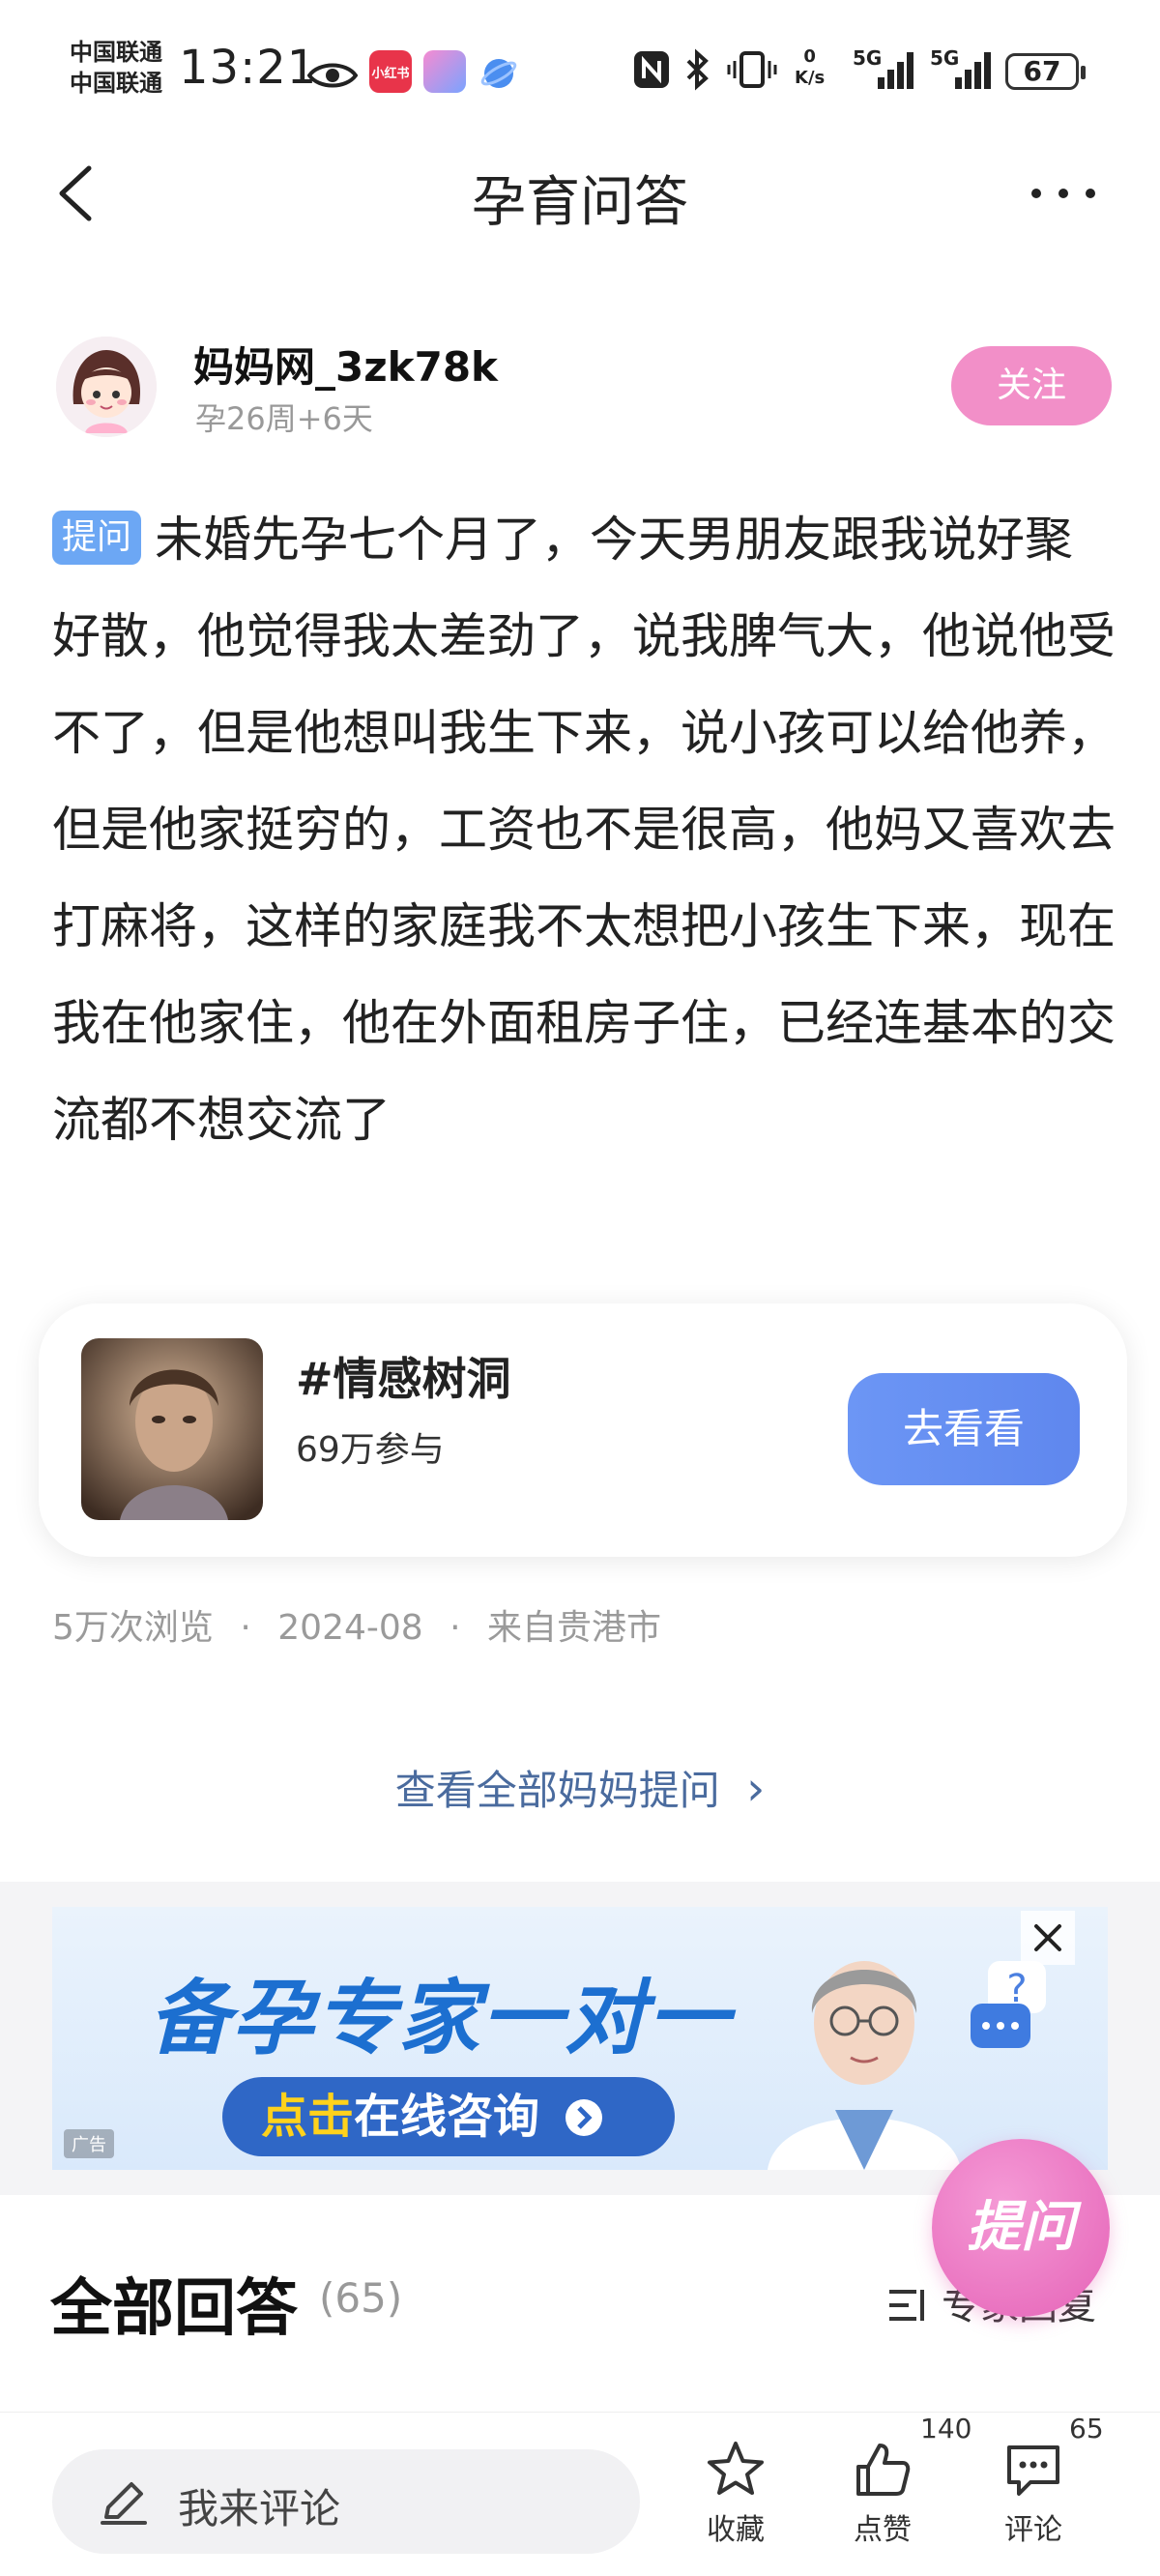 The height and width of the screenshot is (2576, 1160). Describe the element at coordinates (249, 68) in the screenshot. I see `status-time: 13:21` at that location.